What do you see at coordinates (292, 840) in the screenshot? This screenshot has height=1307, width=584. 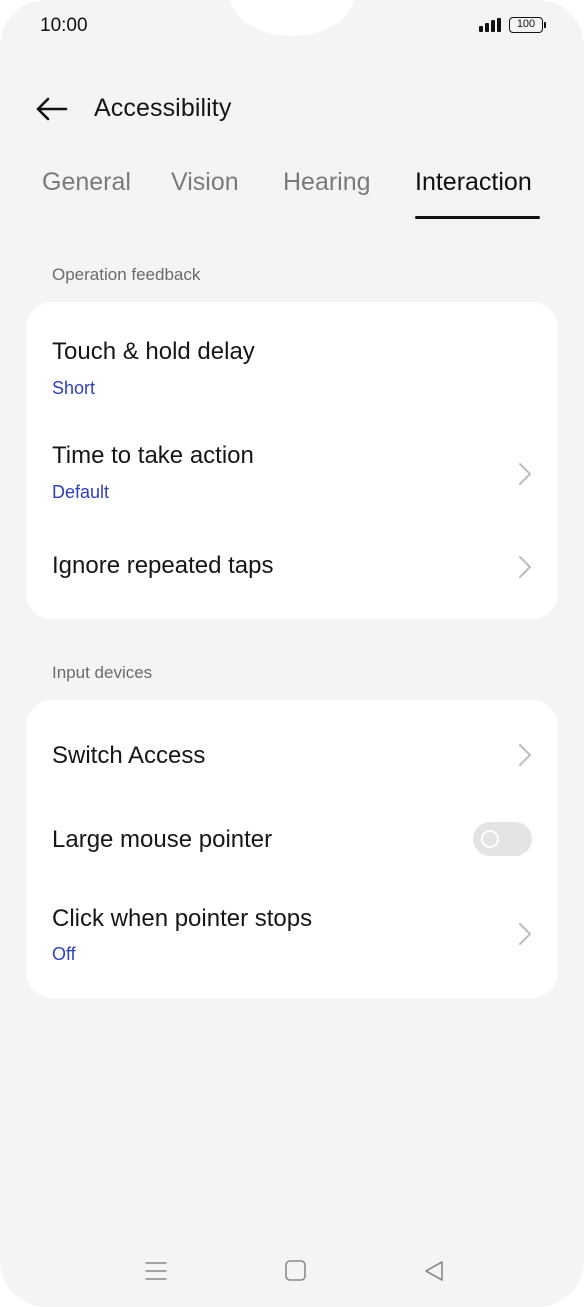 I see `large-mouse-pointer-item: Large mouse pointer` at bounding box center [292, 840].